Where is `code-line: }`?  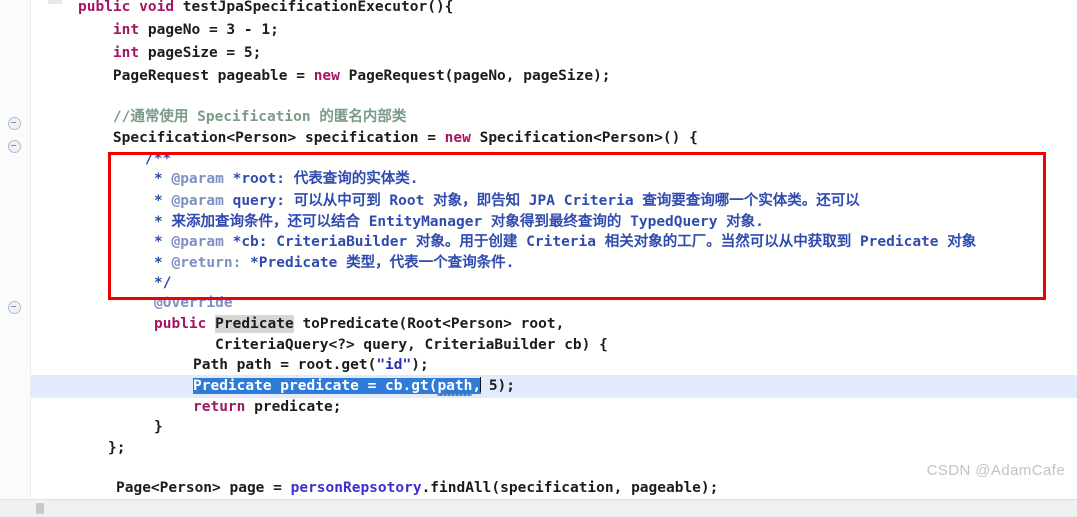 code-line: } is located at coordinates (158, 427).